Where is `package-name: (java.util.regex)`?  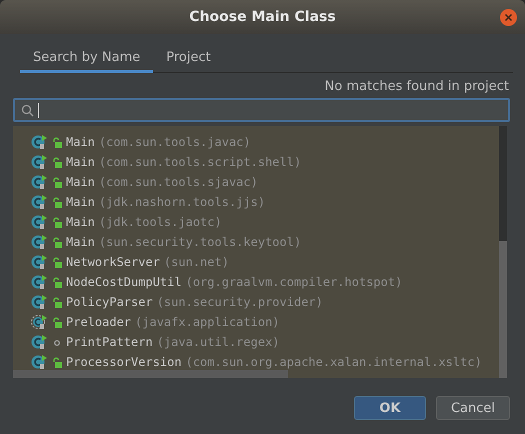
package-name: (java.util.regex) is located at coordinates (218, 342).